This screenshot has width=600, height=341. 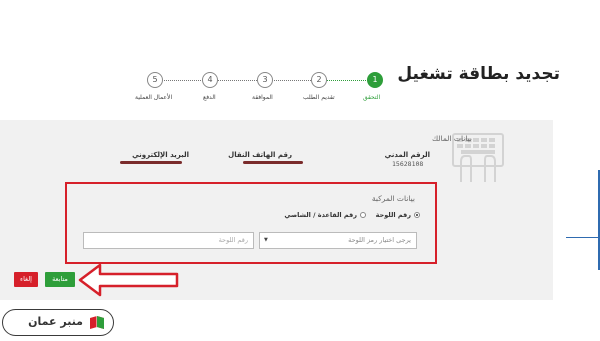 I want to click on plate-number-placeholder: رقم اللوحة, so click(x=233, y=240).